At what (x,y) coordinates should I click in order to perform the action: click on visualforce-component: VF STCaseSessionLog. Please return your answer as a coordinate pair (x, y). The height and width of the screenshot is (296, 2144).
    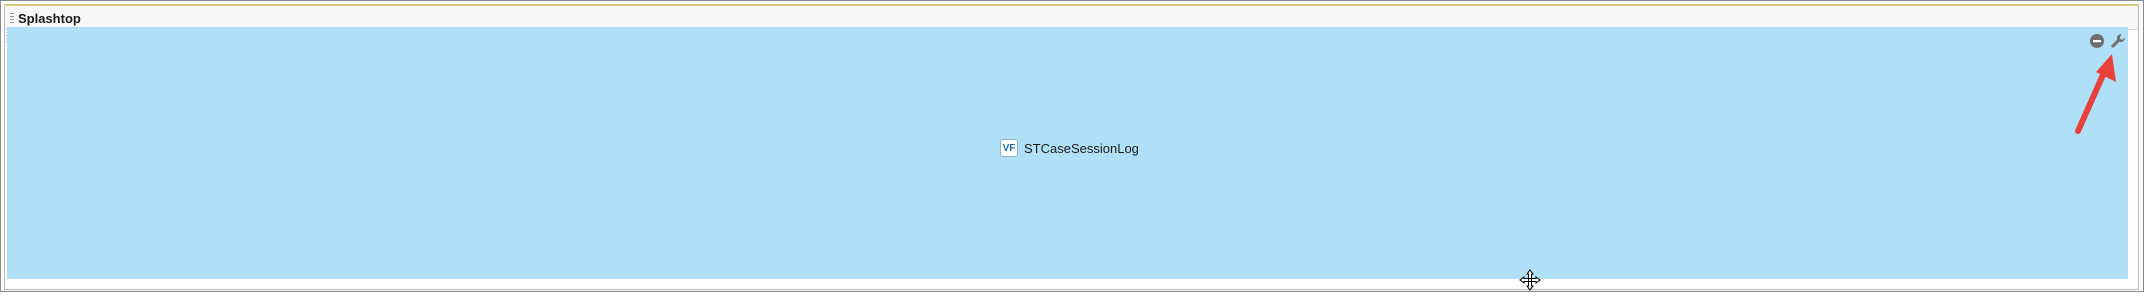
    Looking at the image, I should click on (1069, 148).